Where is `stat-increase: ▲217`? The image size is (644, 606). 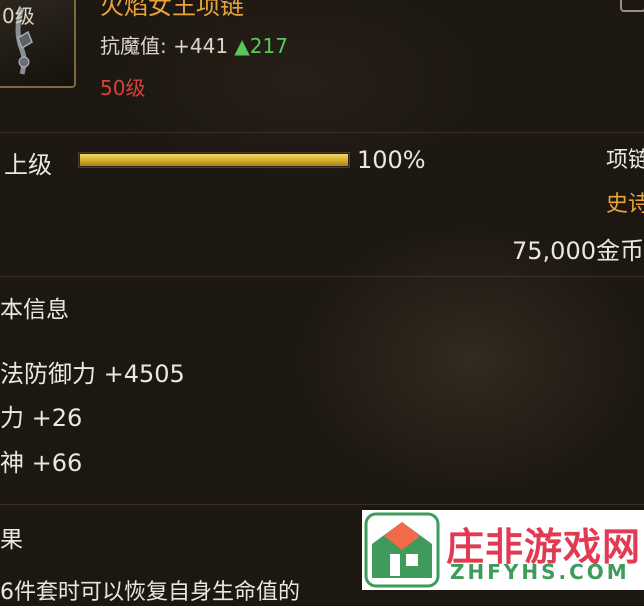 stat-increase: ▲217 is located at coordinates (261, 46).